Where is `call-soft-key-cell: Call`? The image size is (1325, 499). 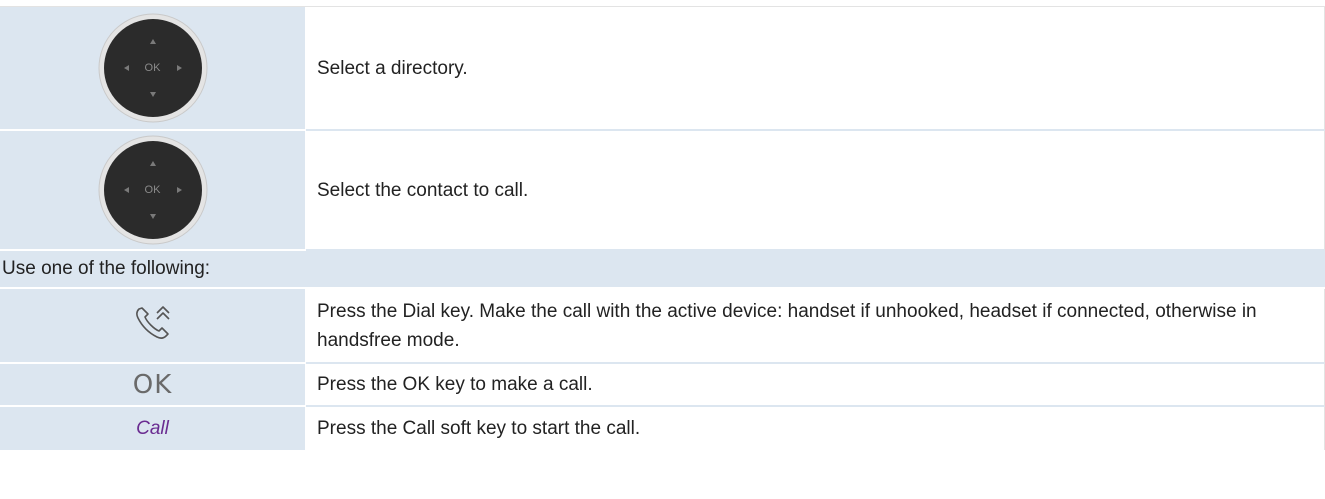
call-soft-key-cell: Call is located at coordinates (153, 428).